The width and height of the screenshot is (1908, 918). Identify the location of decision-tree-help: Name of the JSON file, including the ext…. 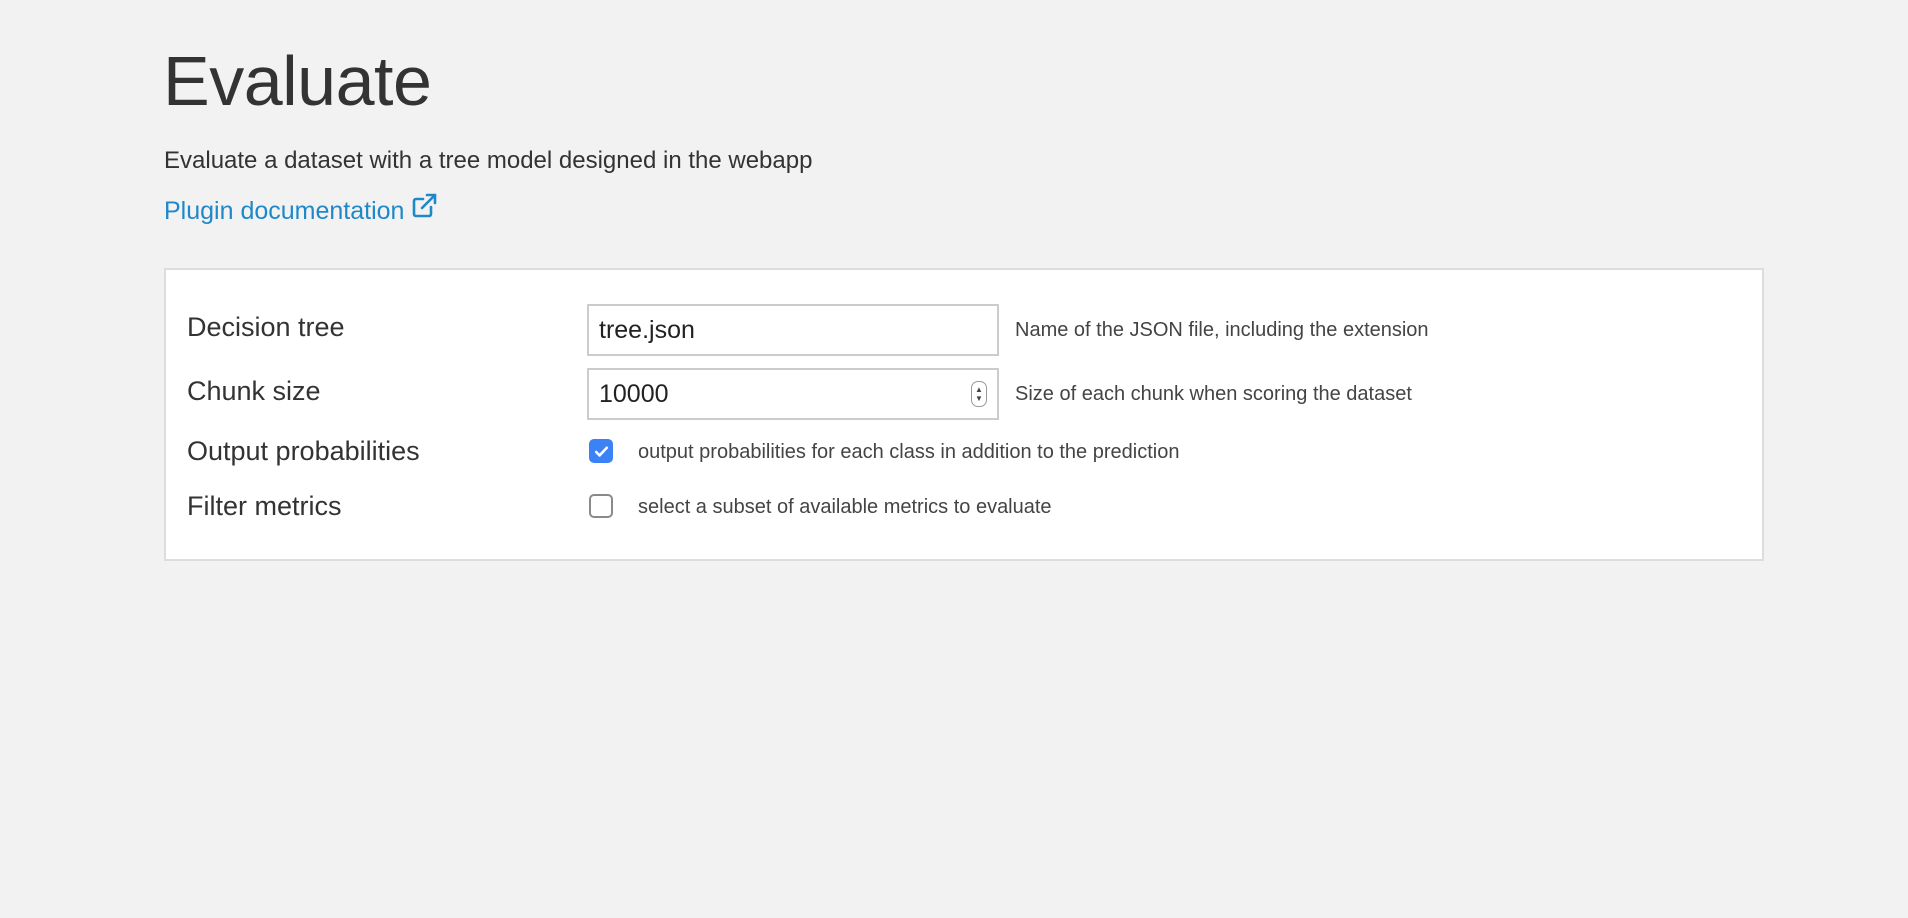
(1222, 330).